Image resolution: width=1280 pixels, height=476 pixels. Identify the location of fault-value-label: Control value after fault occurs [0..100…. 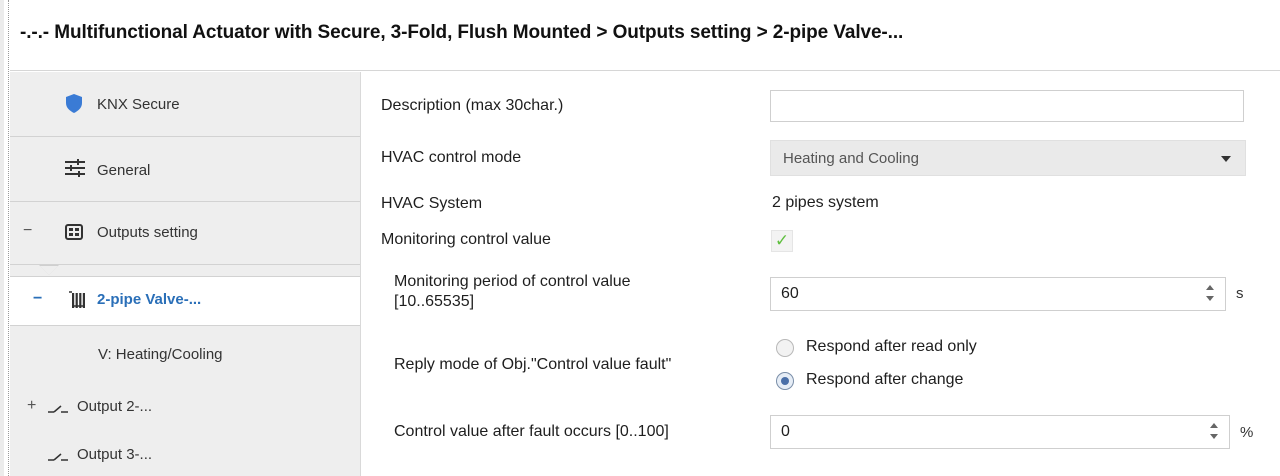
(531, 431).